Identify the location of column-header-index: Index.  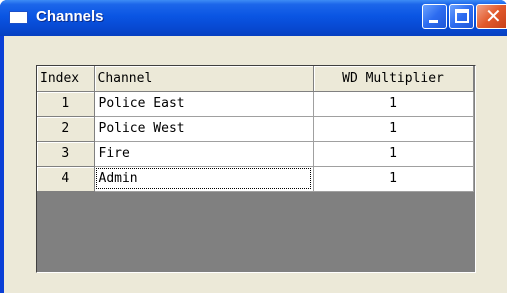
(66, 79).